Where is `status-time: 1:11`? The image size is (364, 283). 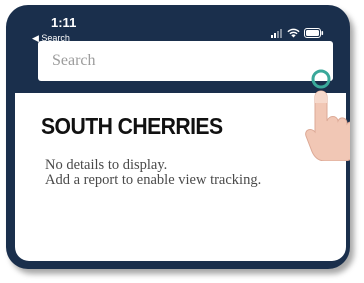
status-time: 1:11 is located at coordinates (64, 22).